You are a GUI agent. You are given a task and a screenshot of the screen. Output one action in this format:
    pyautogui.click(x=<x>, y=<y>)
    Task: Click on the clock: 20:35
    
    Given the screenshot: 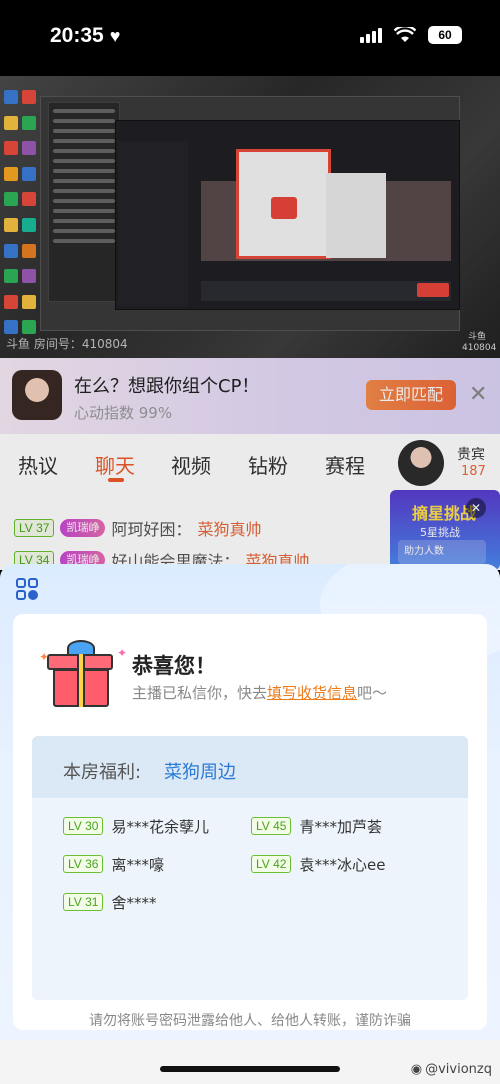 What is the action you would take?
    pyautogui.click(x=77, y=35)
    